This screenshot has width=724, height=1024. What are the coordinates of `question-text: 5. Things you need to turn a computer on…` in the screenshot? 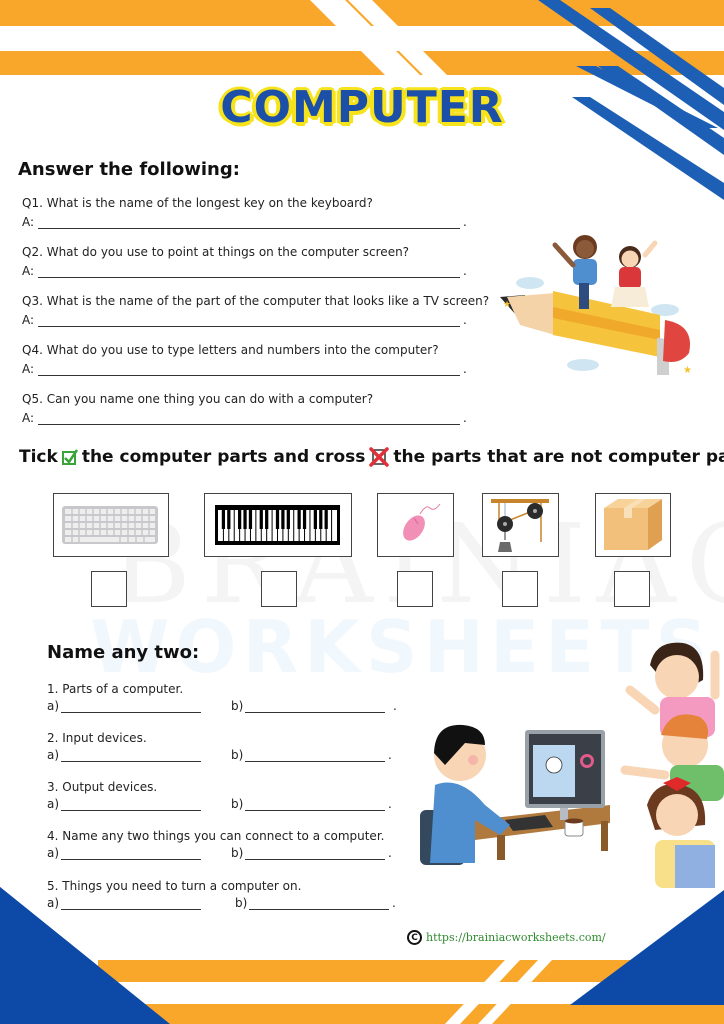 It's located at (174, 886).